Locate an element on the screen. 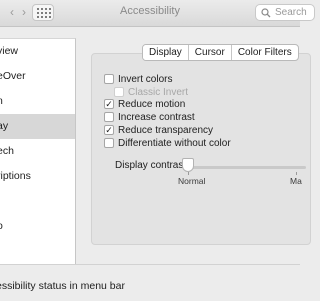 Image resolution: width=320 pixels, height=301 pixels. search-field: Search is located at coordinates (285, 12).